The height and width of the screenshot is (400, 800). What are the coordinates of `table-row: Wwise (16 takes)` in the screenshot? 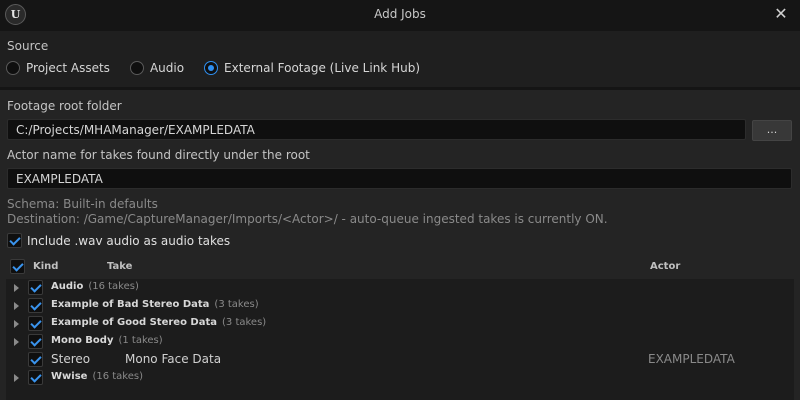 It's located at (400, 378).